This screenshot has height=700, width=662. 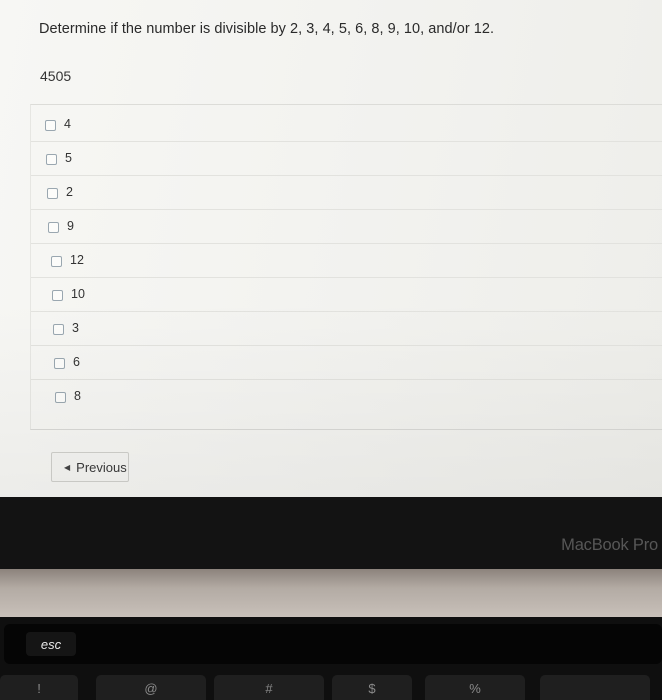 I want to click on device-brand: MacBook Pro, so click(x=609, y=545).